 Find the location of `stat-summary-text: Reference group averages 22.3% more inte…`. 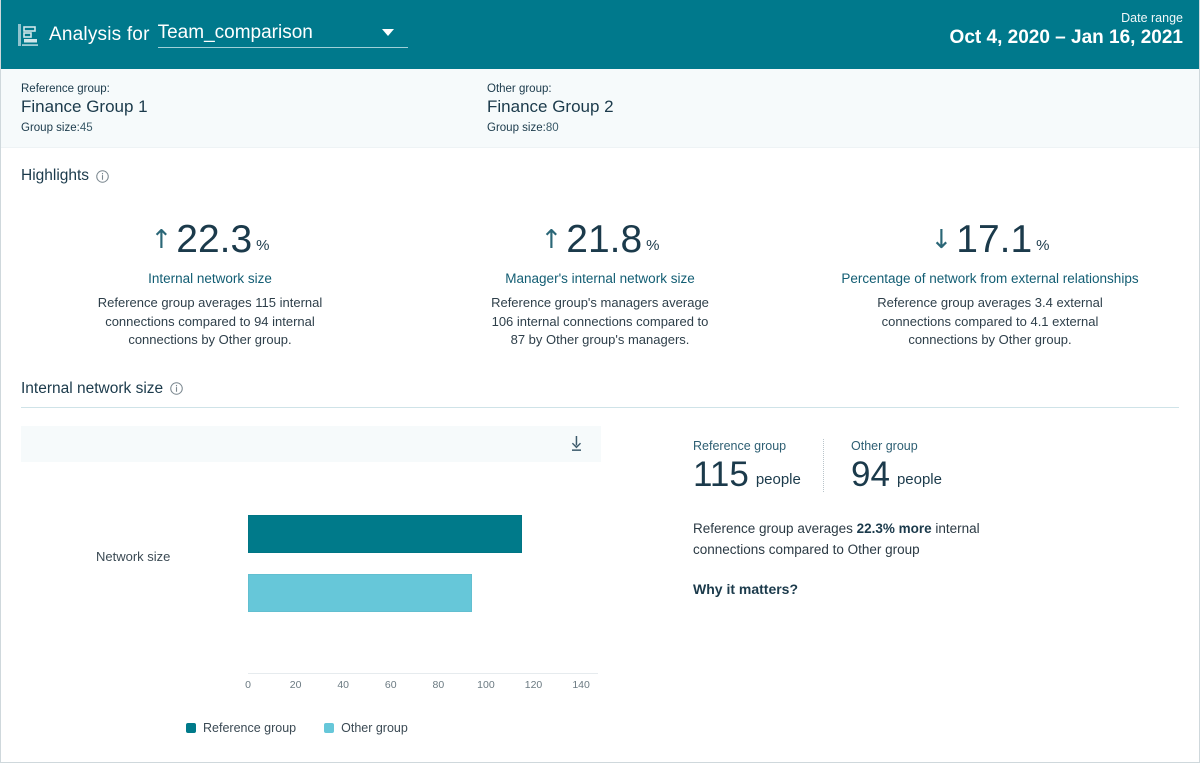

stat-summary-text: Reference group averages 22.3% more inte… is located at coordinates (853, 539).